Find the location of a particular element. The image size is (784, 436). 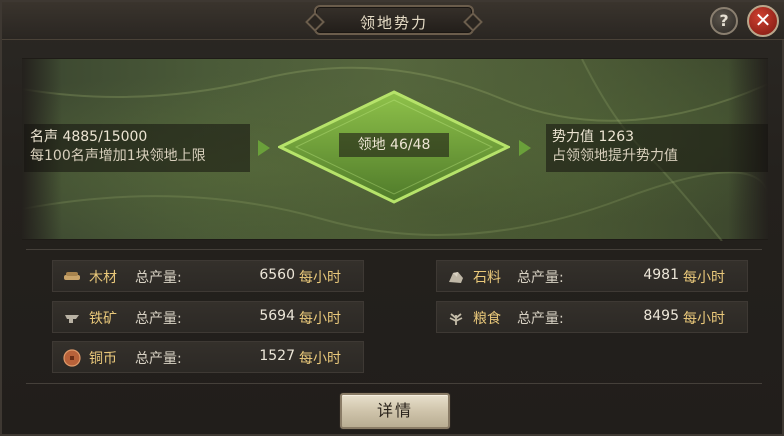

title-plate: 领地势力 is located at coordinates (394, 20).